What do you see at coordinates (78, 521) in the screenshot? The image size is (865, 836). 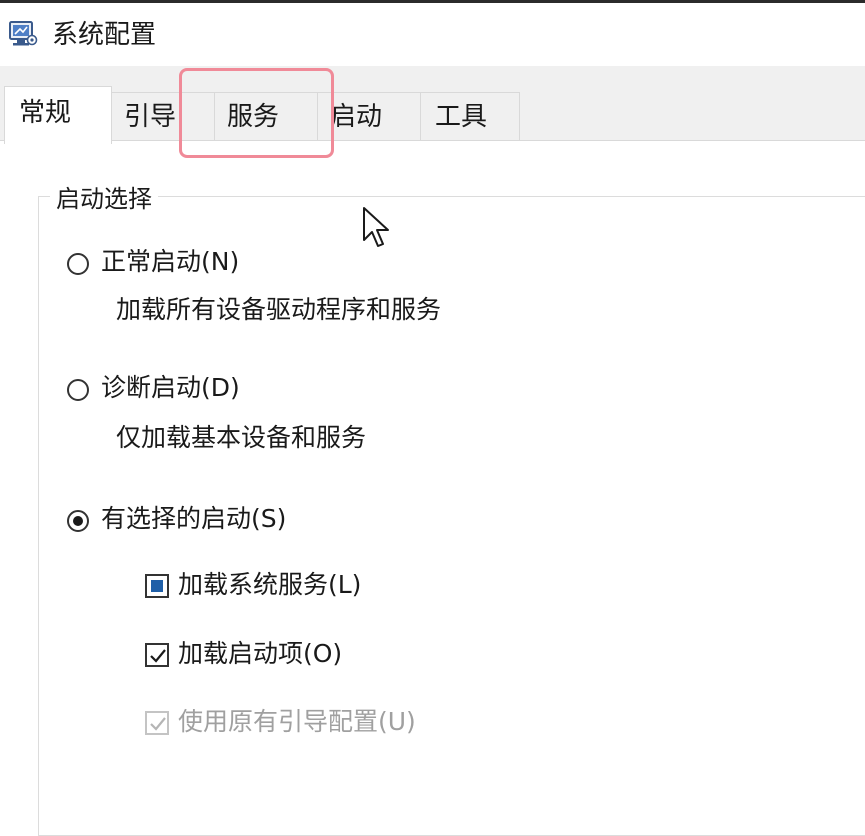 I see `selective-startup-radio` at bounding box center [78, 521].